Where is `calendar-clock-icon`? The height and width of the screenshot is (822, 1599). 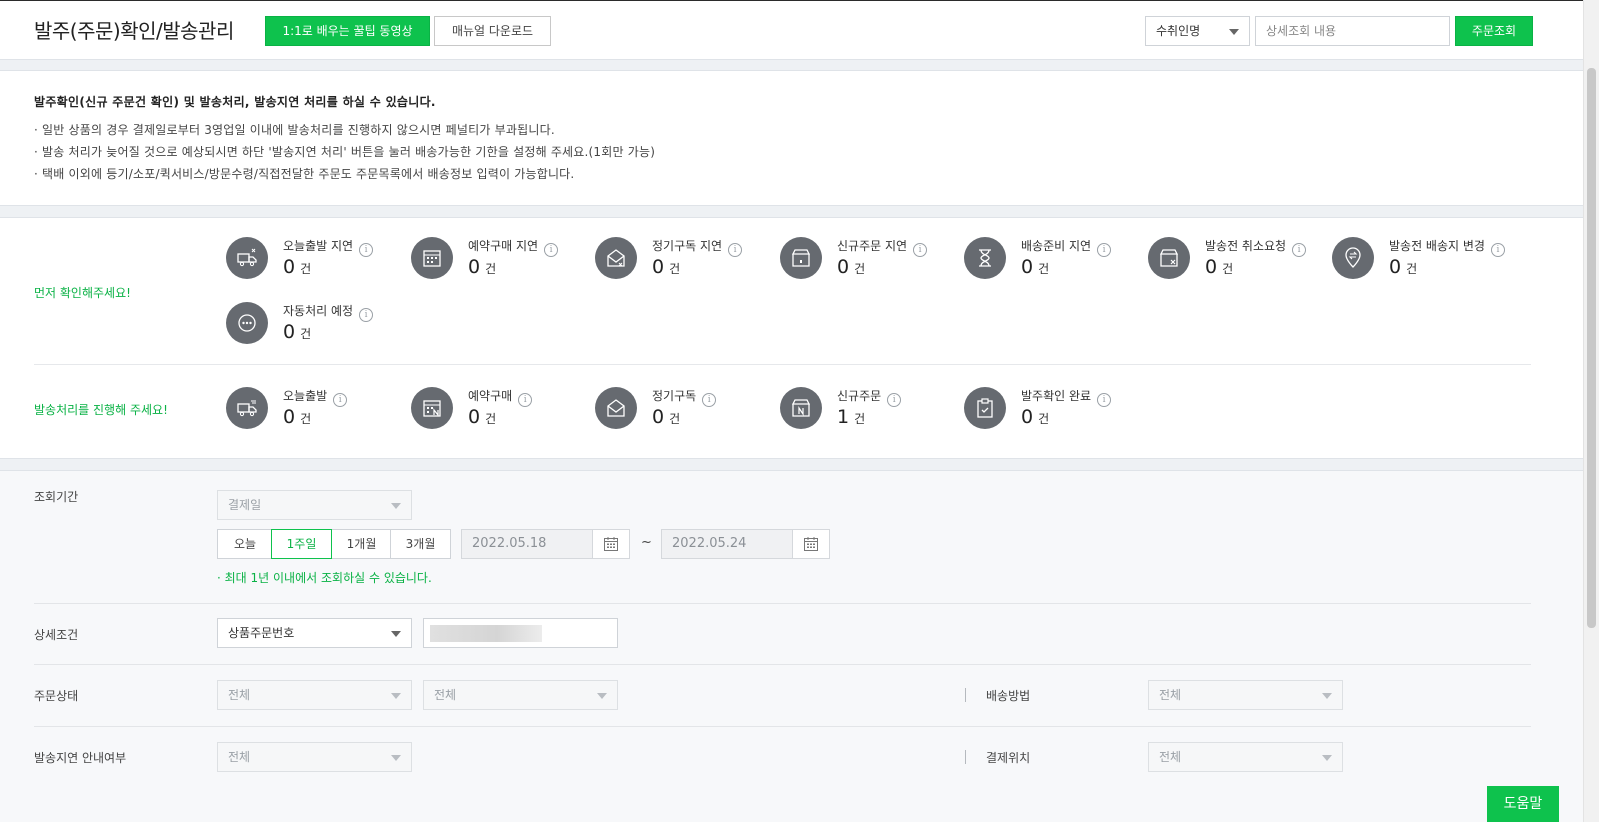
calendar-clock-icon is located at coordinates (432, 258).